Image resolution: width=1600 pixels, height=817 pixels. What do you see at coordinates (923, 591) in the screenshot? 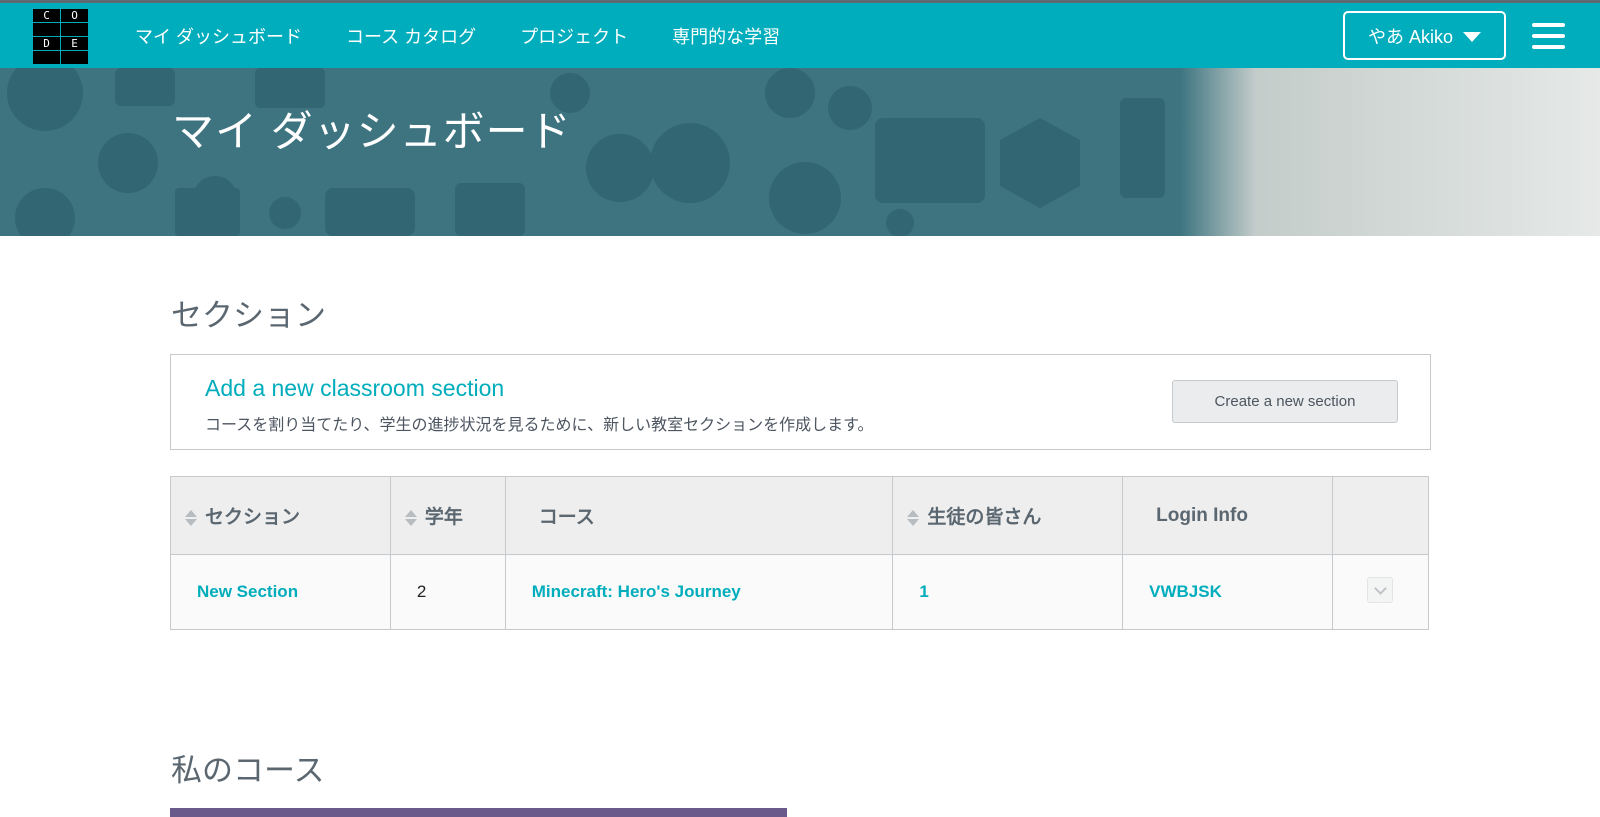
I see `students-count-link: 1` at bounding box center [923, 591].